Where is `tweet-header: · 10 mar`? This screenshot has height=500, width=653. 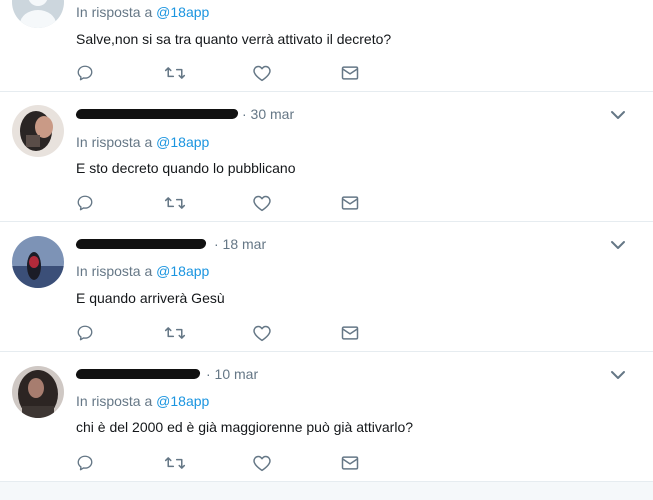 tweet-header: · 10 mar is located at coordinates (166, 374).